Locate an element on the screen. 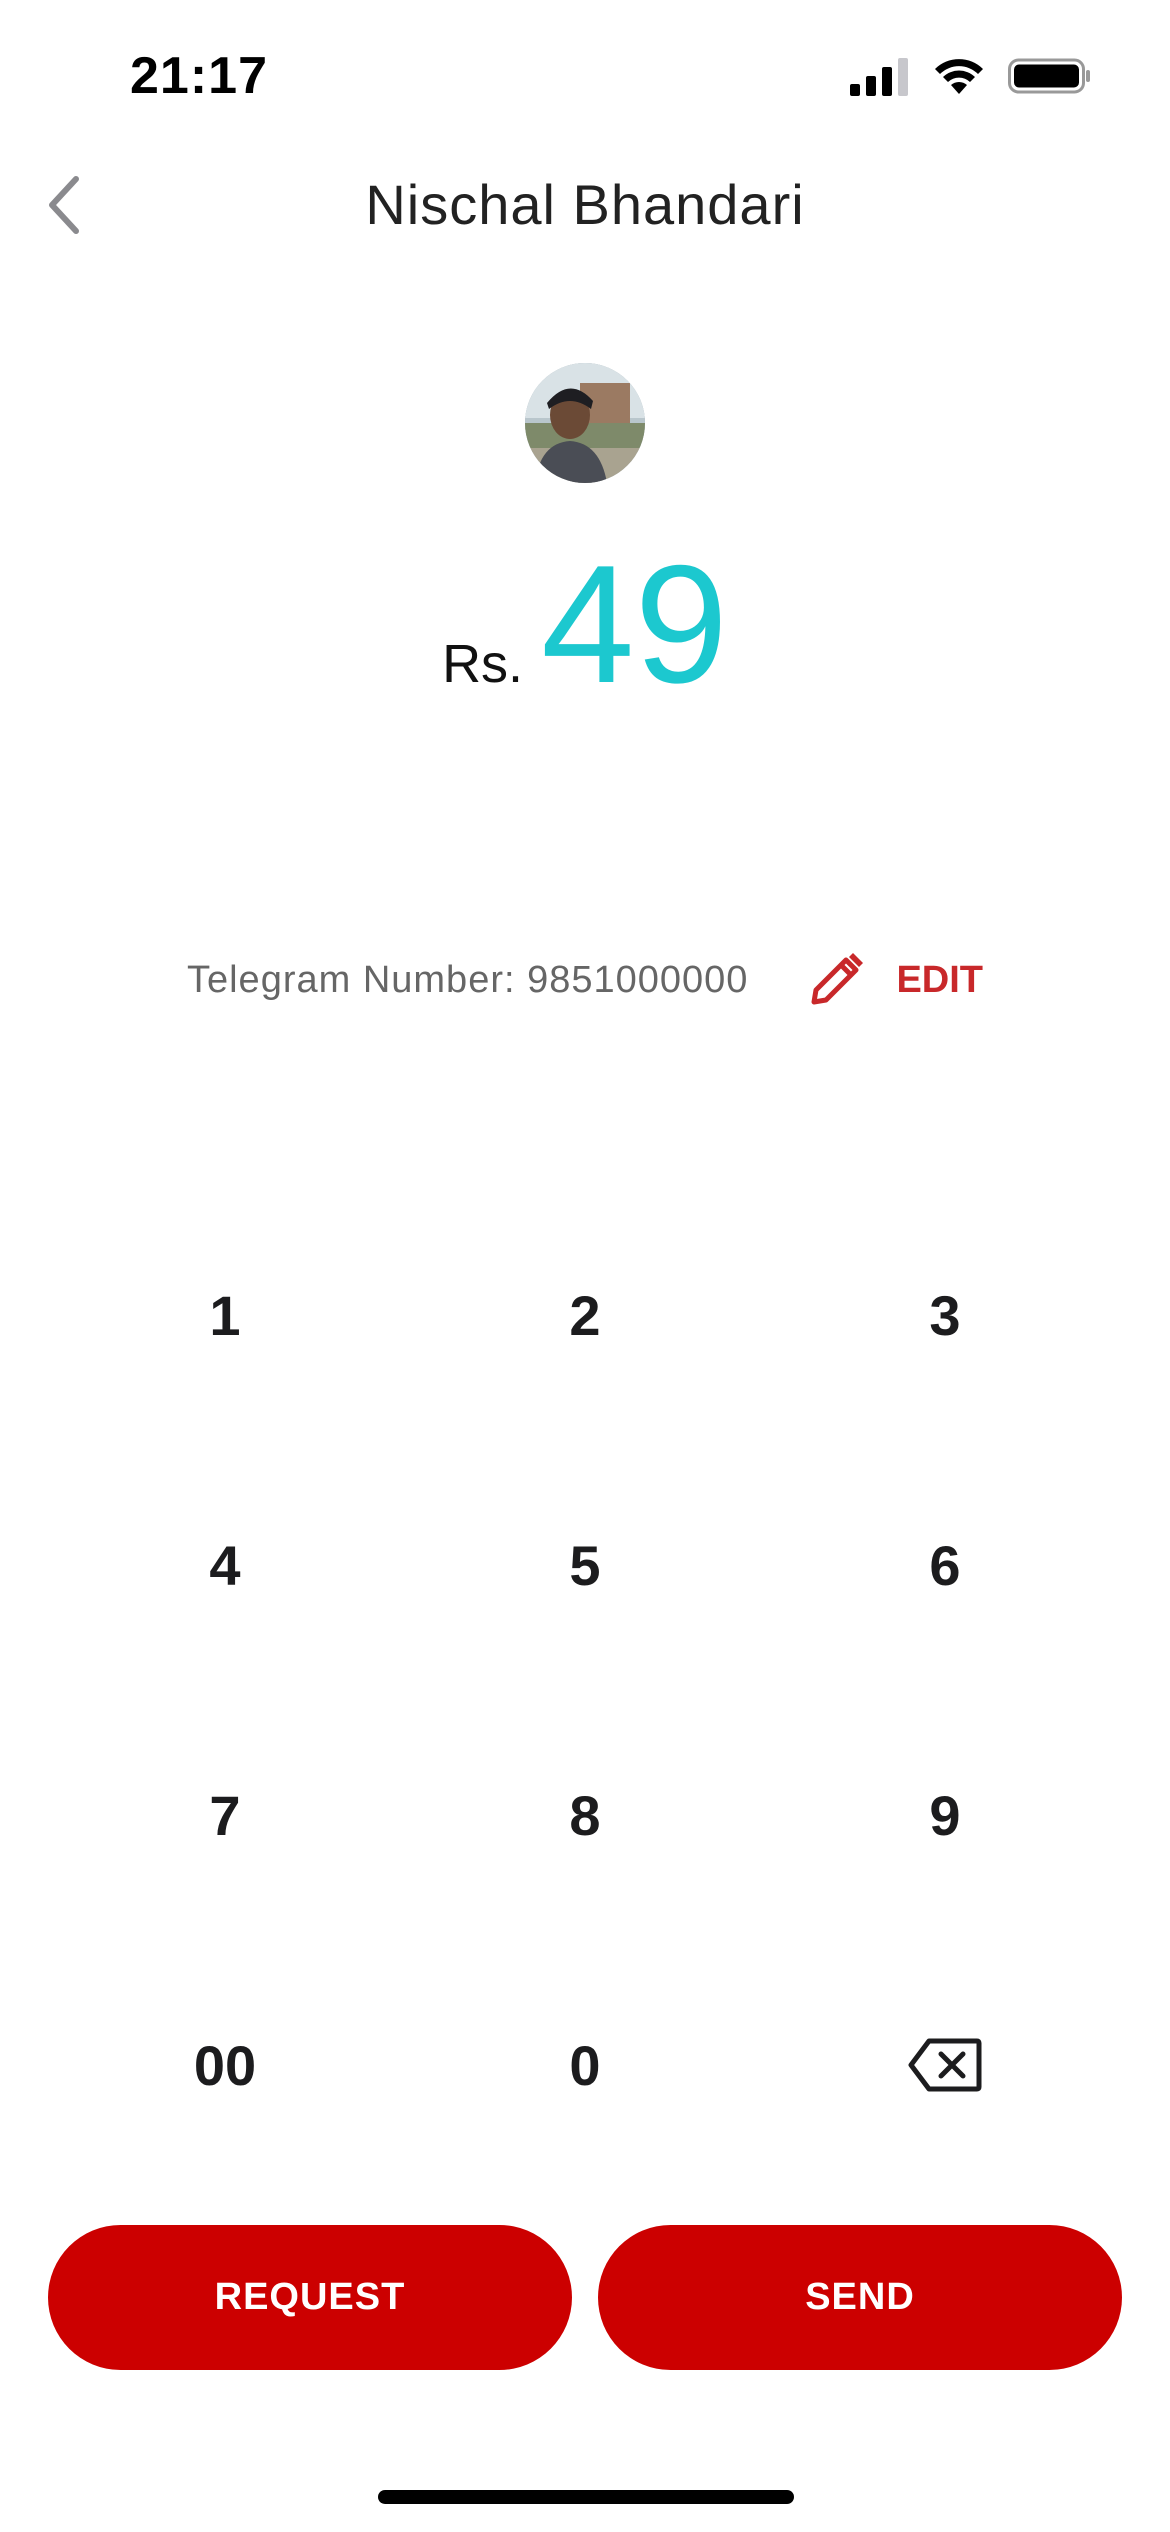 The width and height of the screenshot is (1170, 2532). keypad-row: 1 2 3 is located at coordinates (585, 1315).